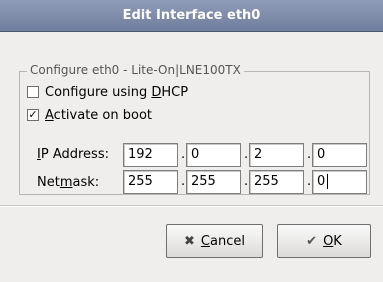  I want to click on ok-button: ✔ OK, so click(324, 241).